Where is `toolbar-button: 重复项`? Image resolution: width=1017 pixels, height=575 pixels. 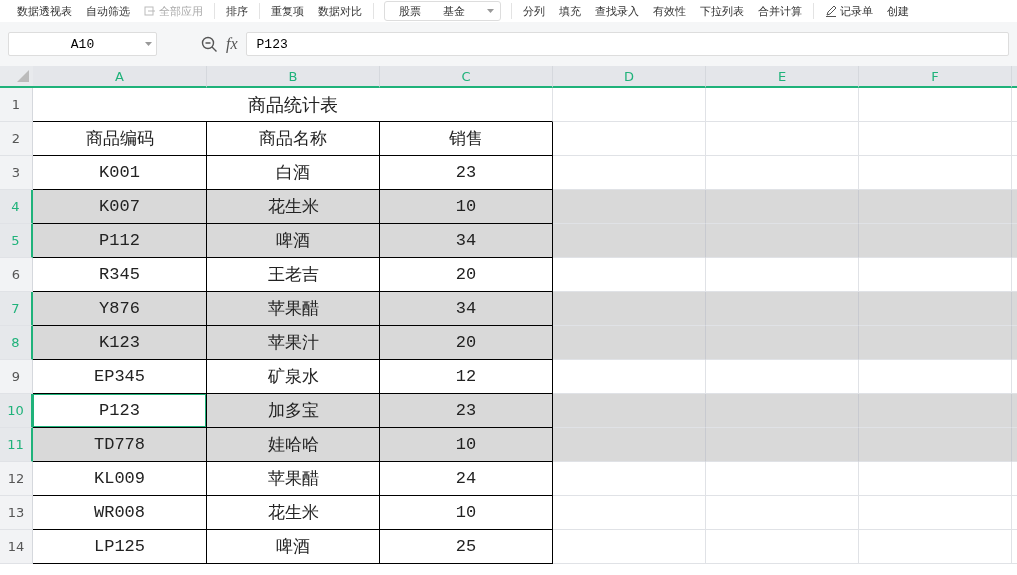 toolbar-button: 重复项 is located at coordinates (287, 11).